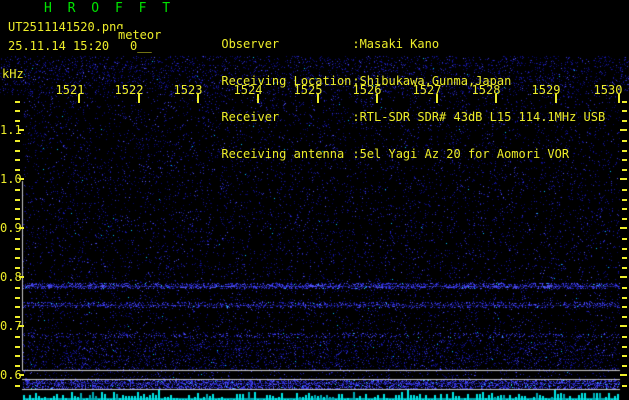  I want to click on time-label: 1521, so click(70, 90).